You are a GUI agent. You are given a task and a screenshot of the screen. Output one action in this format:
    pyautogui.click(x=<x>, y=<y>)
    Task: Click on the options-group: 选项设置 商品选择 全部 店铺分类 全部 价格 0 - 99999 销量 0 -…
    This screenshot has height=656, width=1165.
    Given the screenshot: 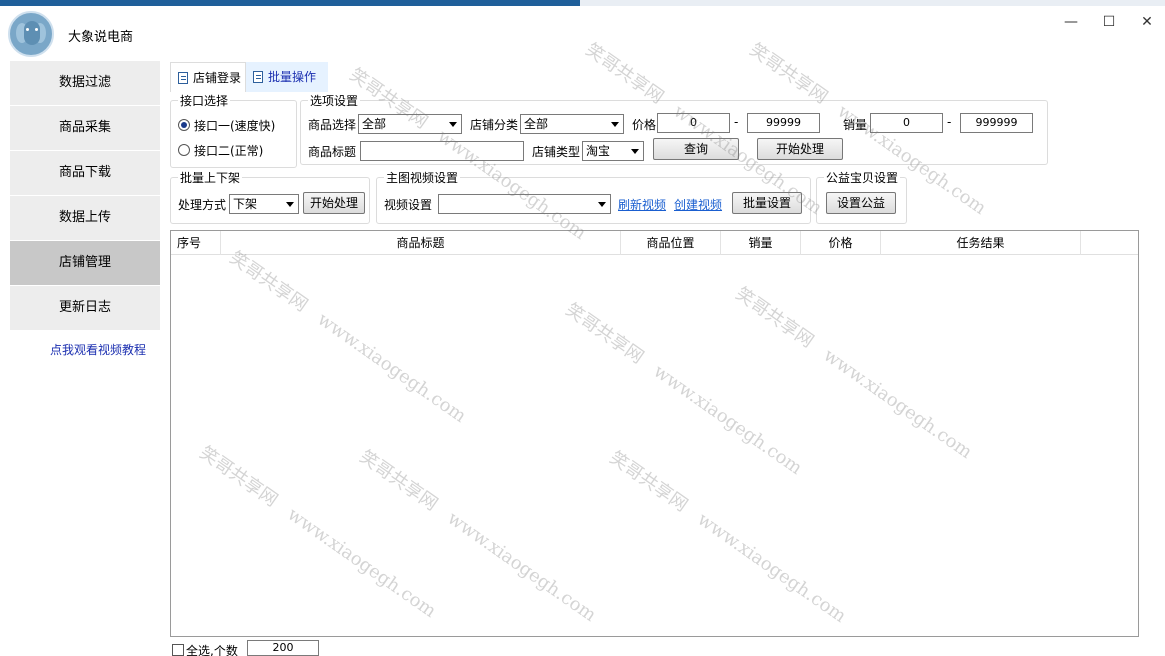 What is the action you would take?
    pyautogui.click(x=674, y=128)
    